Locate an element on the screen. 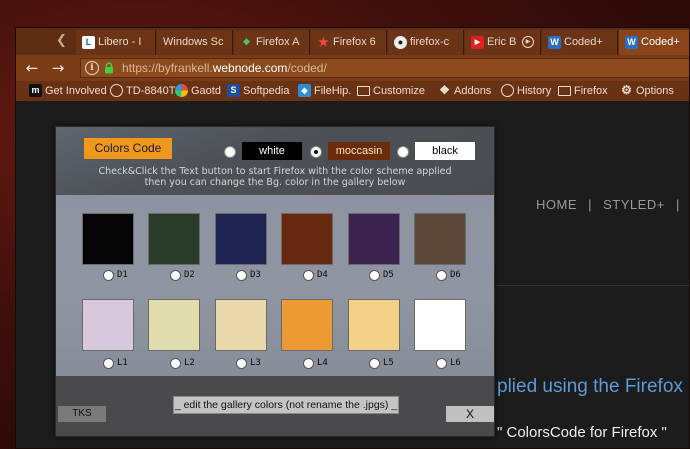 This screenshot has height=449, width=690. bookmark-label: Options is located at coordinates (655, 91).